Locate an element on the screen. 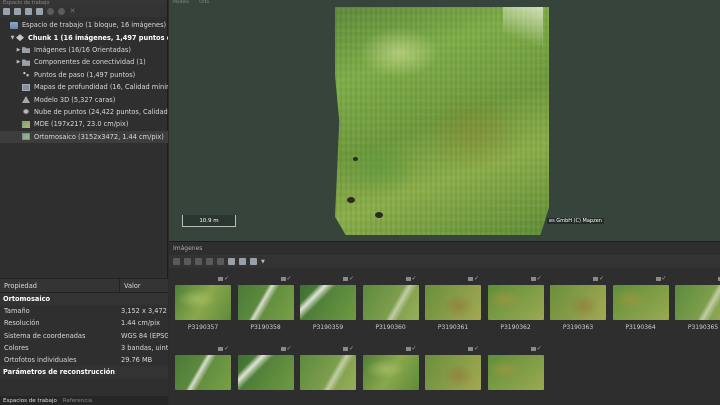 This screenshot has width=720, height=405. workspace-toolbar: ✕ is located at coordinates (83, 11).